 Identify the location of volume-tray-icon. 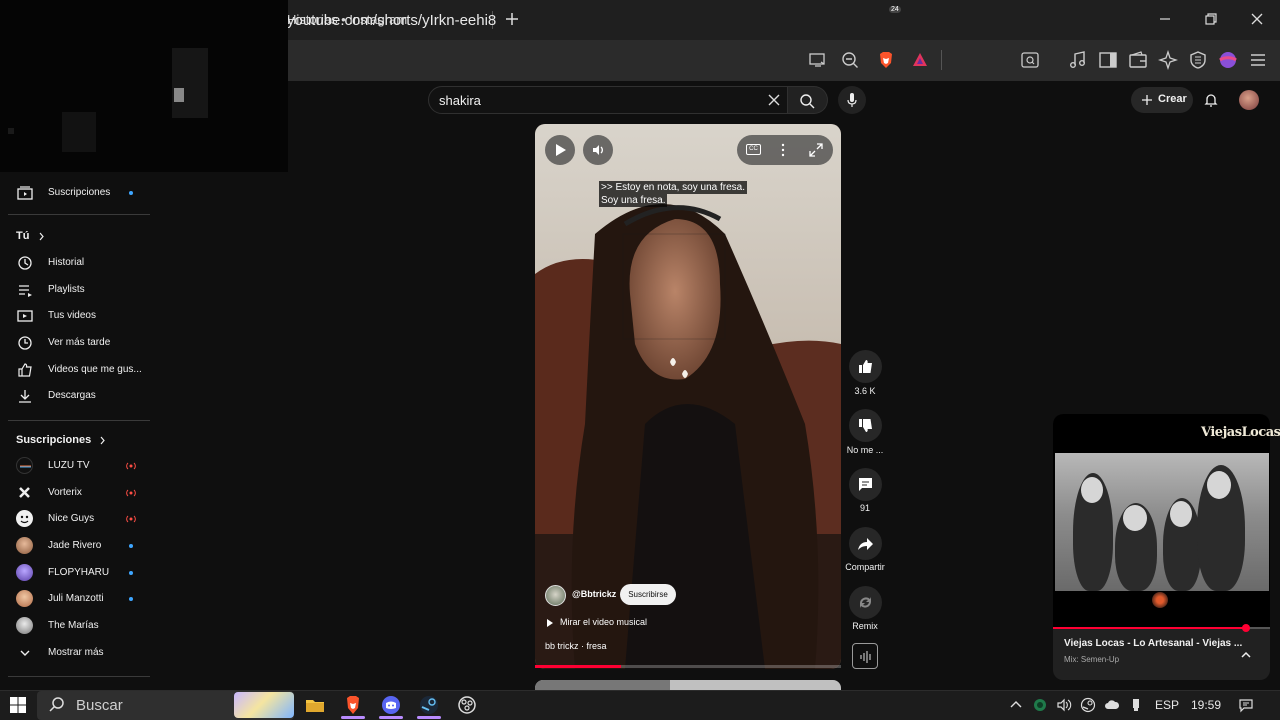
(1064, 705).